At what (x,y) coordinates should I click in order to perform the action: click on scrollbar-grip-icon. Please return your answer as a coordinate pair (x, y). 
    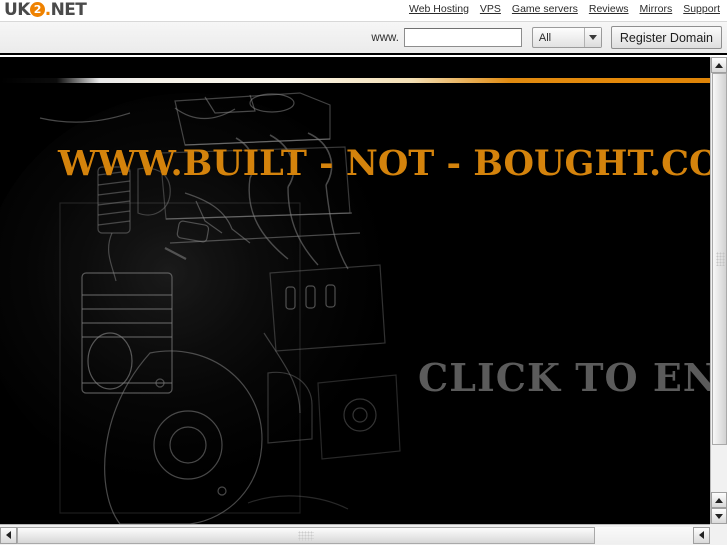
    Looking at the image, I should click on (720, 259).